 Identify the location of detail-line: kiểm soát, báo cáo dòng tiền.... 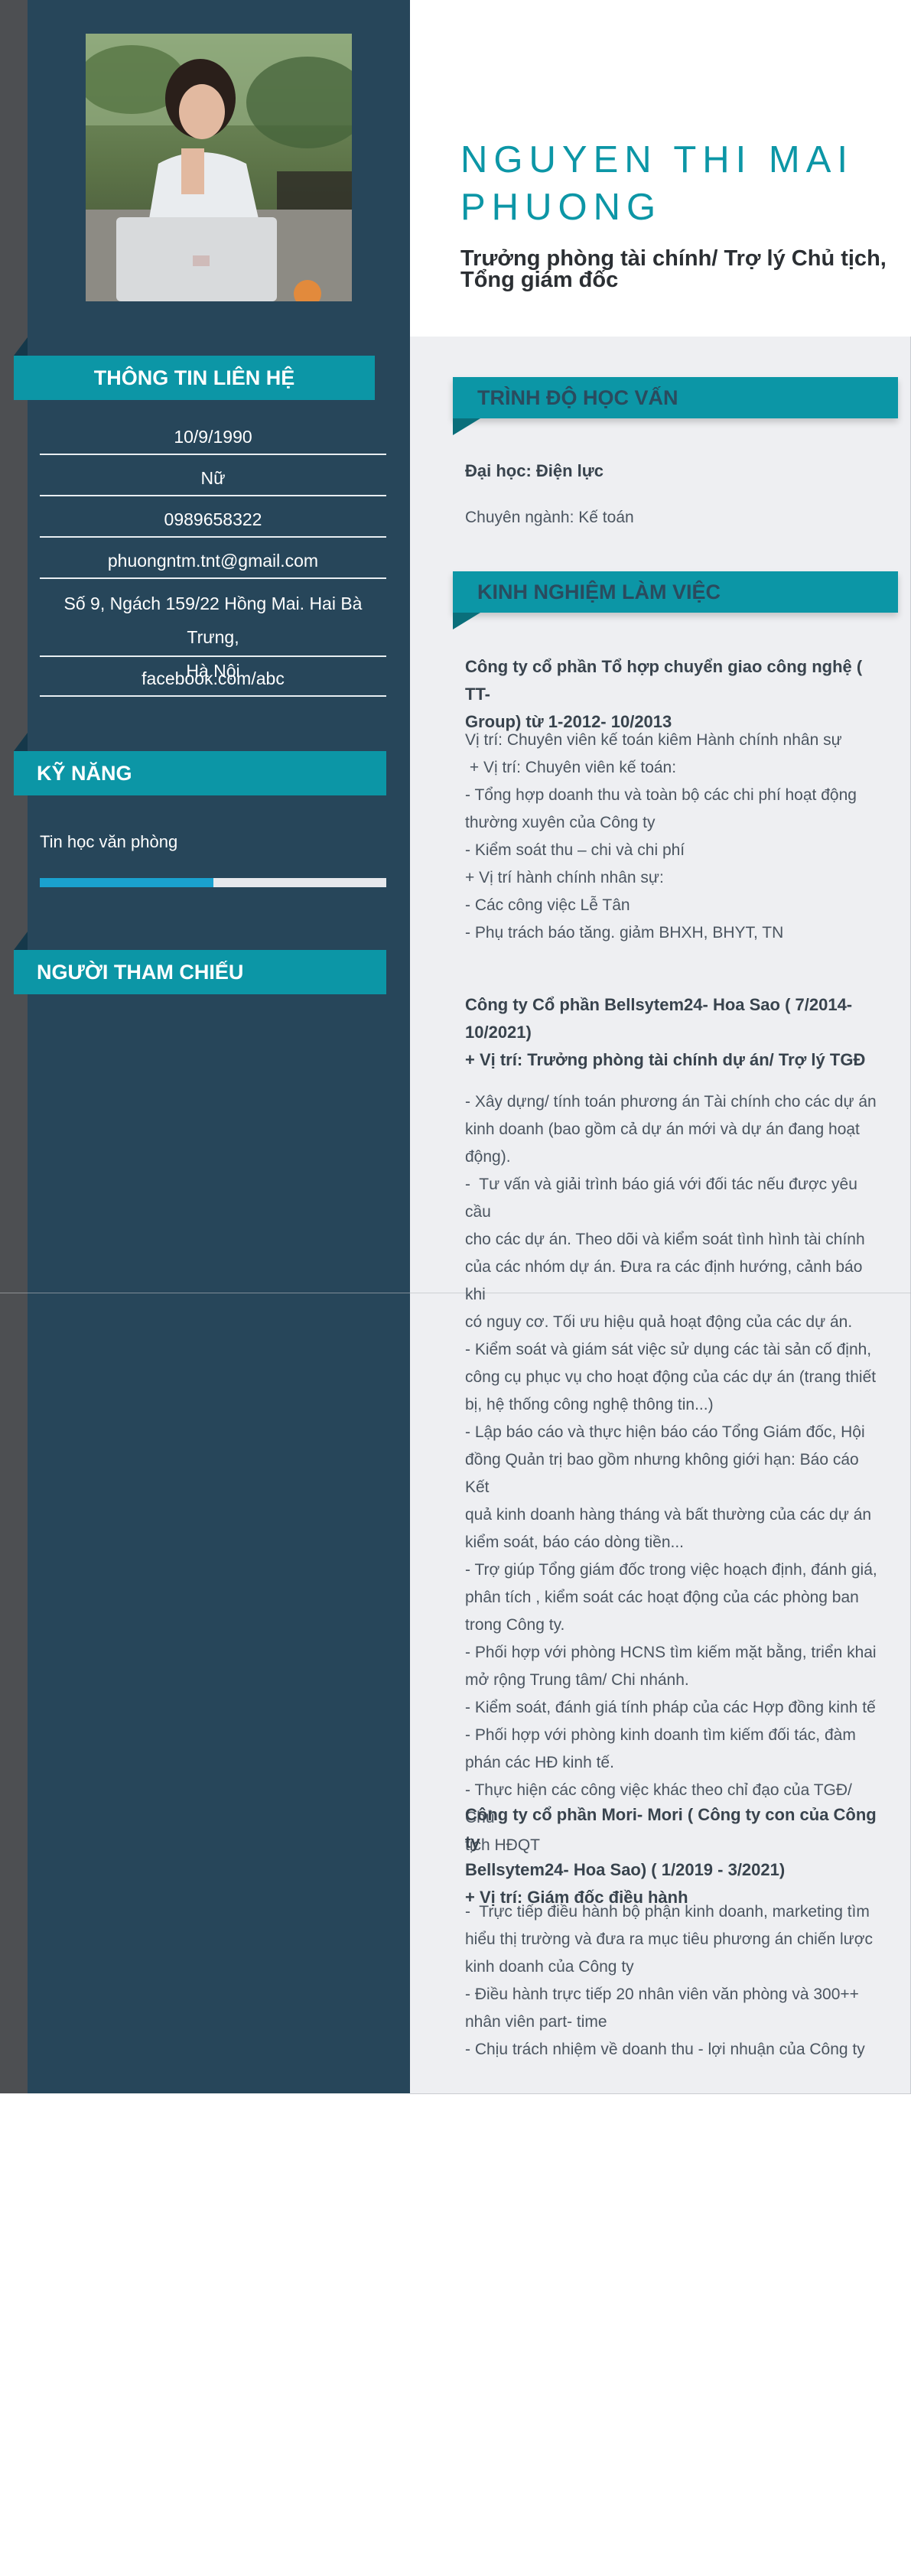
(575, 1542).